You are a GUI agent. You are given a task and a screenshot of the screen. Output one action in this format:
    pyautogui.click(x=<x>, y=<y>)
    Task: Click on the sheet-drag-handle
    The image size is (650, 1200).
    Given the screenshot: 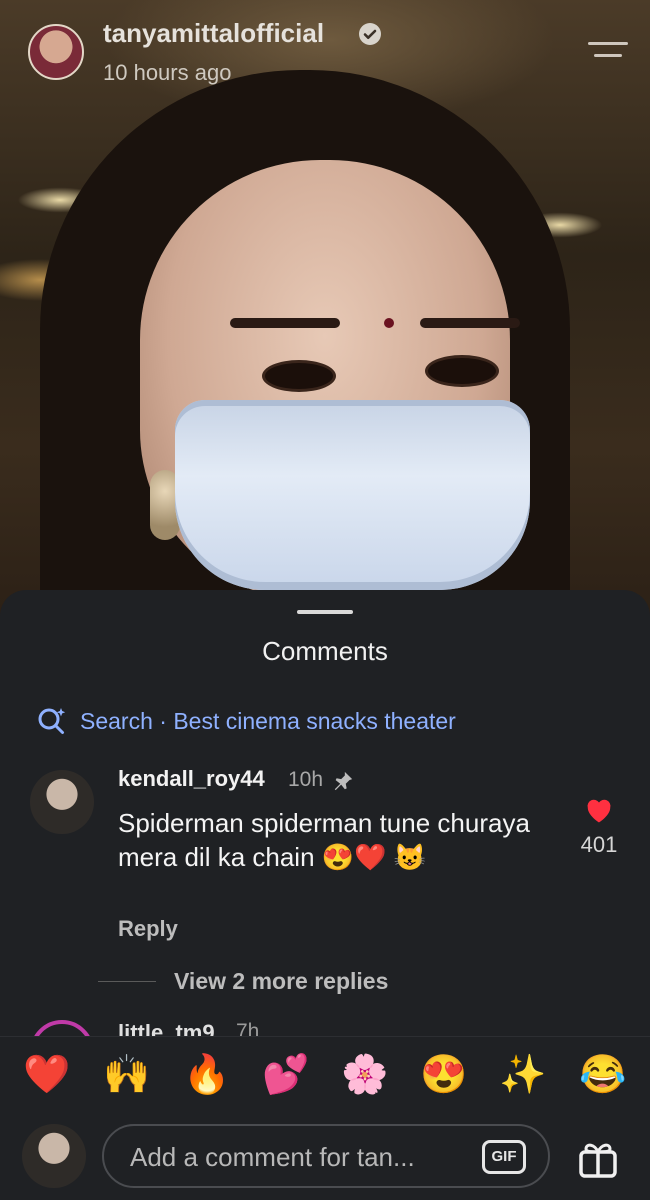 What is the action you would take?
    pyautogui.click(x=325, y=612)
    